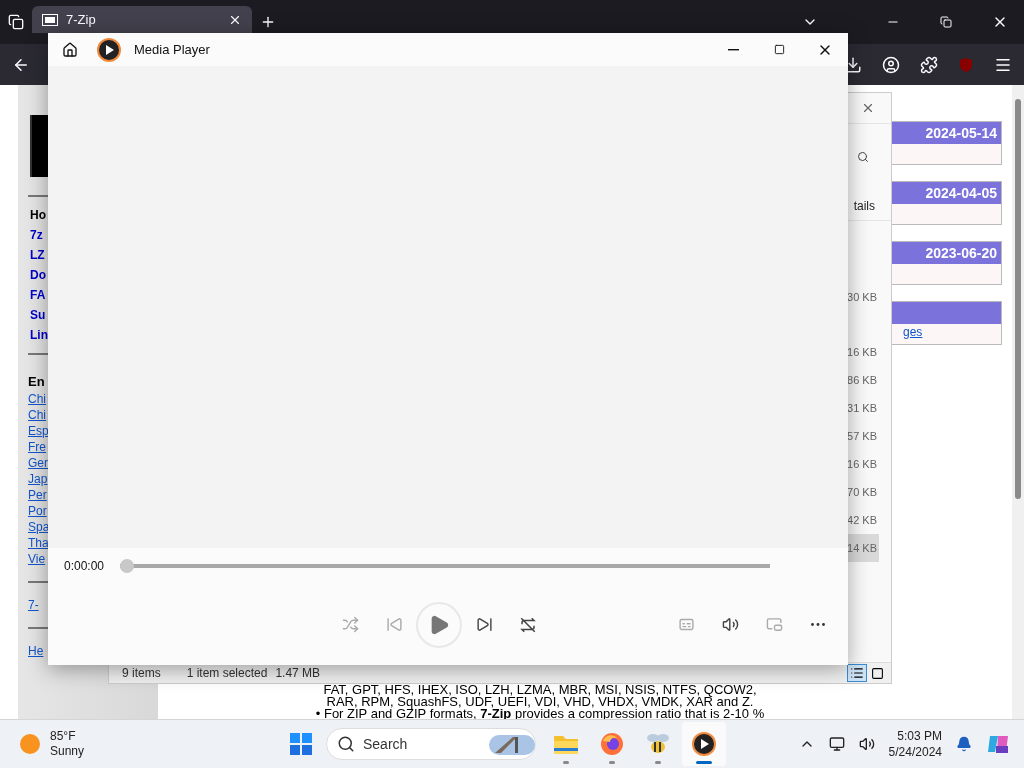 This screenshot has width=1024, height=768. Describe the element at coordinates (540, 690) in the screenshot. I see `body-text: FAT, GPT, HFS, IHEX, ISO, LZH, LZMA, MBR, MSI, NSIS, NTFS, QCOW2,` at that location.